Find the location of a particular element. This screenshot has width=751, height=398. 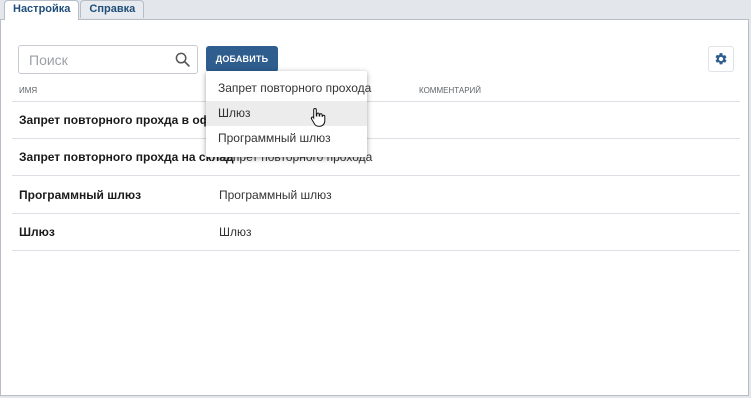

row-type: Шлюз is located at coordinates (235, 232).